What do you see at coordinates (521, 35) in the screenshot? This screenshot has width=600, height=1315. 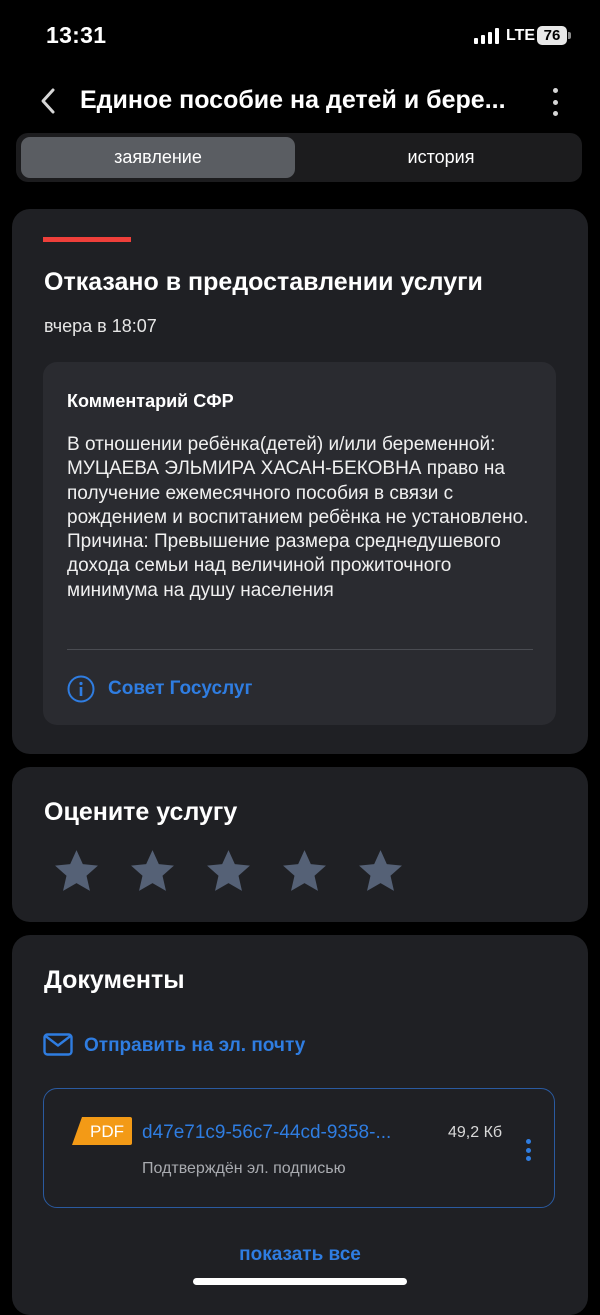 I see `network-label: LTE` at bounding box center [521, 35].